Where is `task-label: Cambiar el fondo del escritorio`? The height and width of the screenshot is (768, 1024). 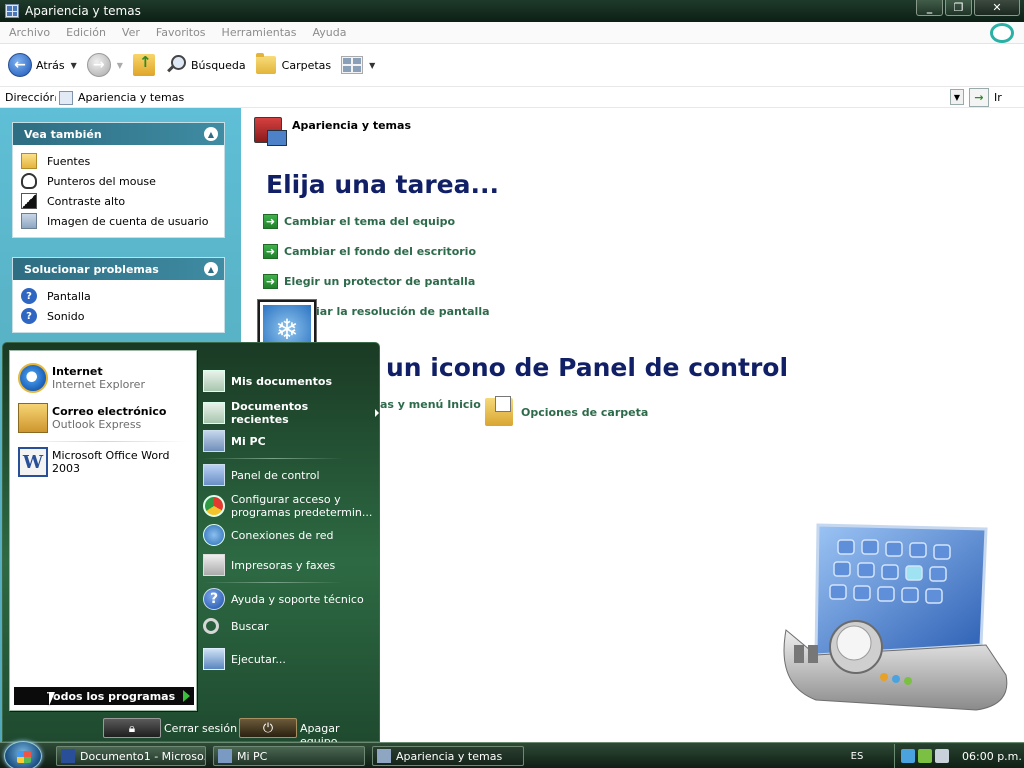
task-label: Cambiar el fondo del escritorio is located at coordinates (380, 251).